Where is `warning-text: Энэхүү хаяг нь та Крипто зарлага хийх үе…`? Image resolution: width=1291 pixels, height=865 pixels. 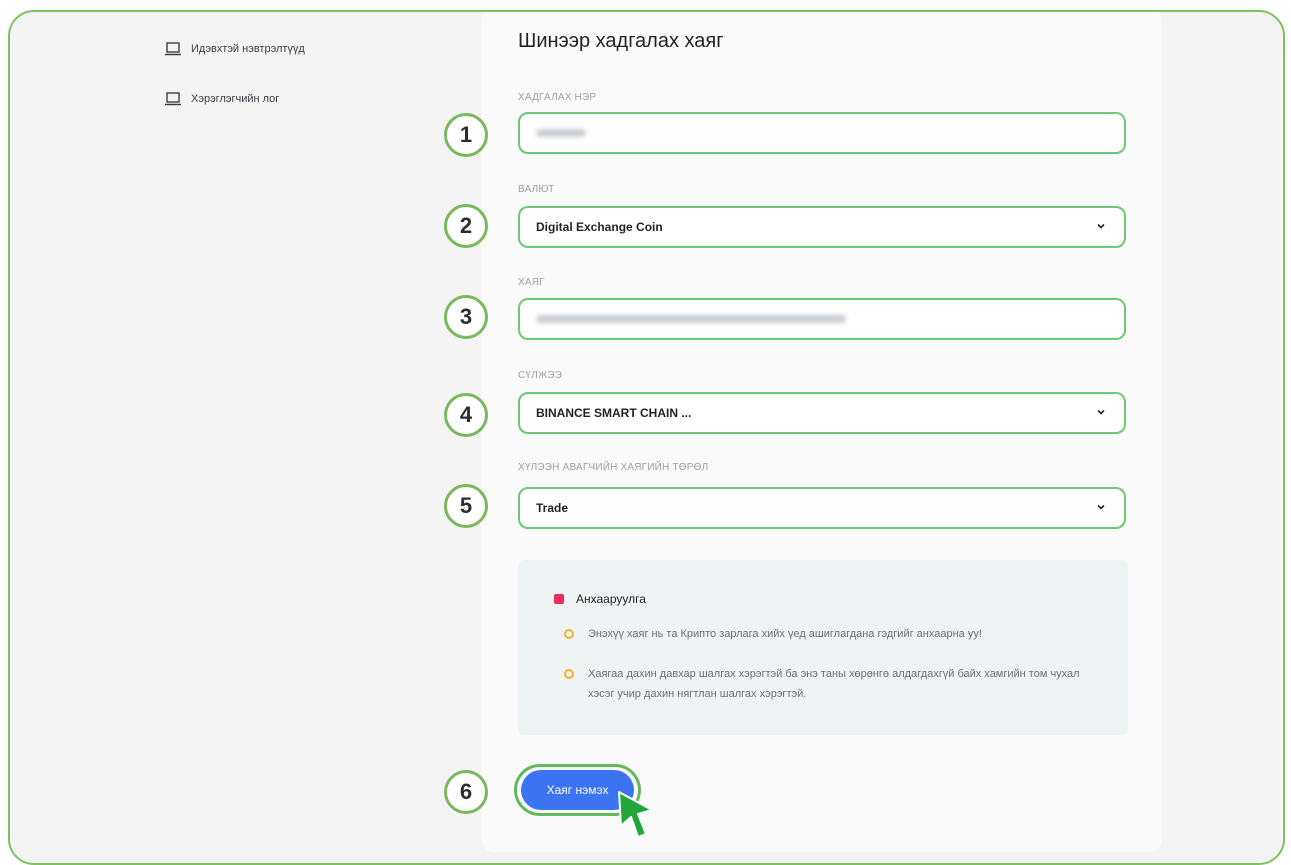 warning-text: Энэхүү хаяг нь та Крипто зарлага хийх үе… is located at coordinates (785, 634).